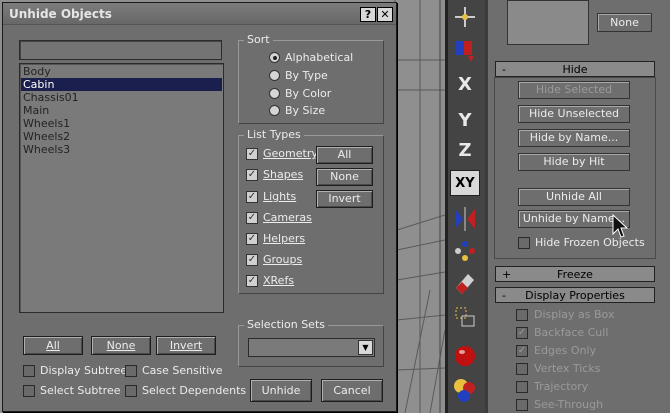 The width and height of the screenshot is (670, 413). What do you see at coordinates (286, 324) in the screenshot?
I see `selection-sets-title: Selection Sets` at bounding box center [286, 324].